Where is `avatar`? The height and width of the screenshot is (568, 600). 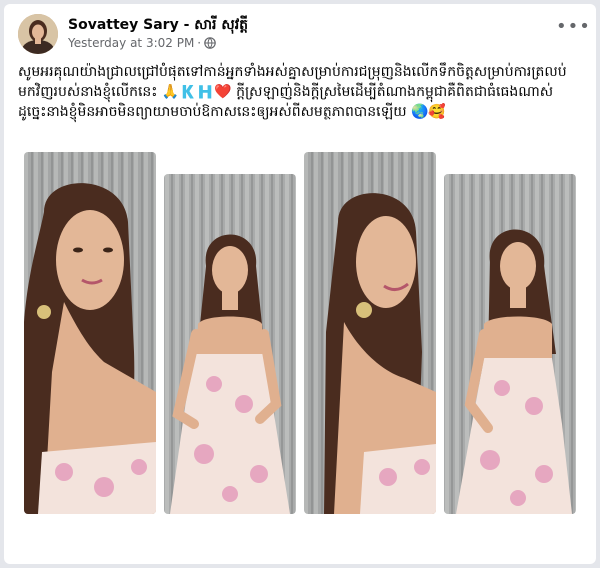
avatar is located at coordinates (38, 34).